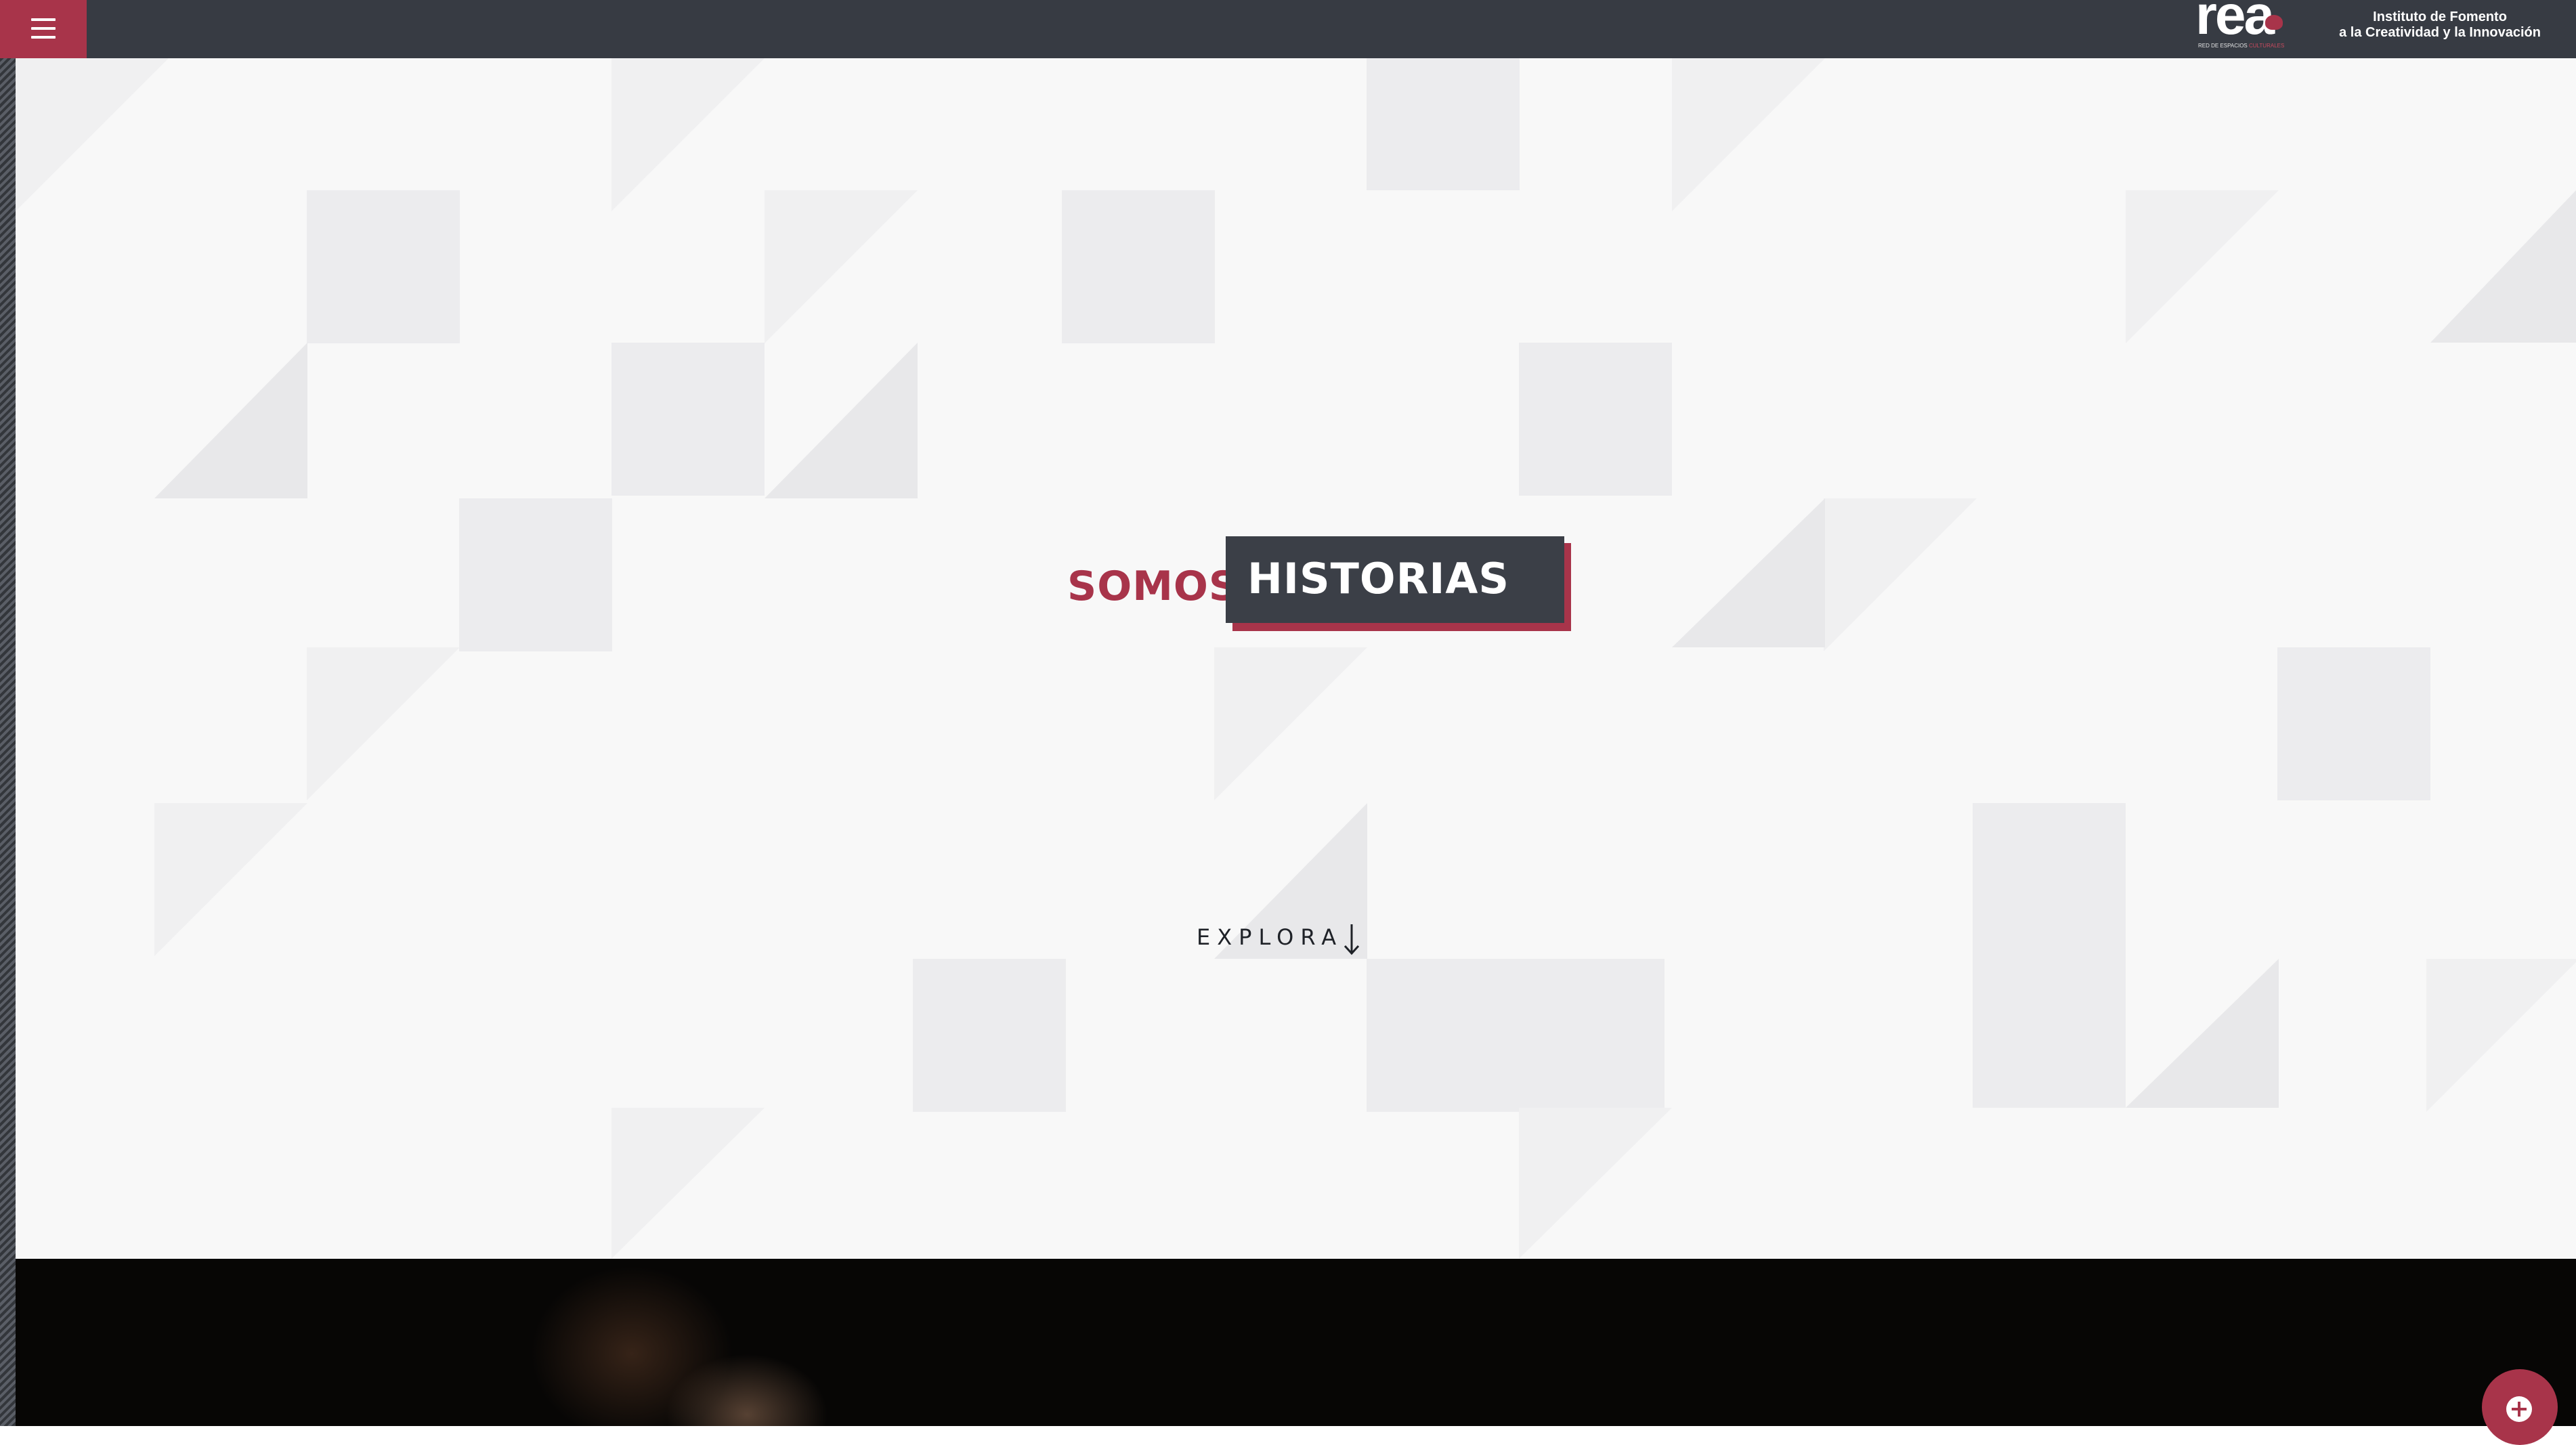 The image size is (2576, 1445). I want to click on left-striped-rail, so click(8, 742).